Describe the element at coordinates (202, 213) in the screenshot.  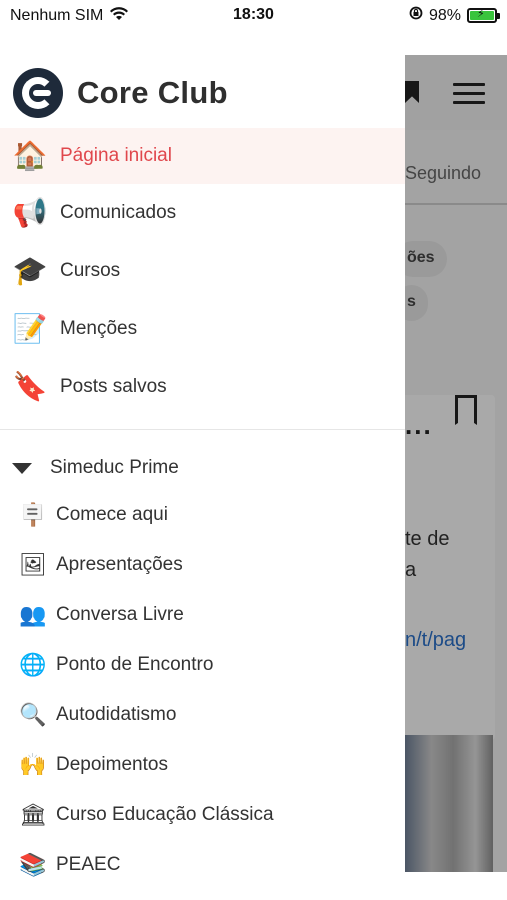
I see `nav-item-announcements: 📢 Comunicados` at that location.